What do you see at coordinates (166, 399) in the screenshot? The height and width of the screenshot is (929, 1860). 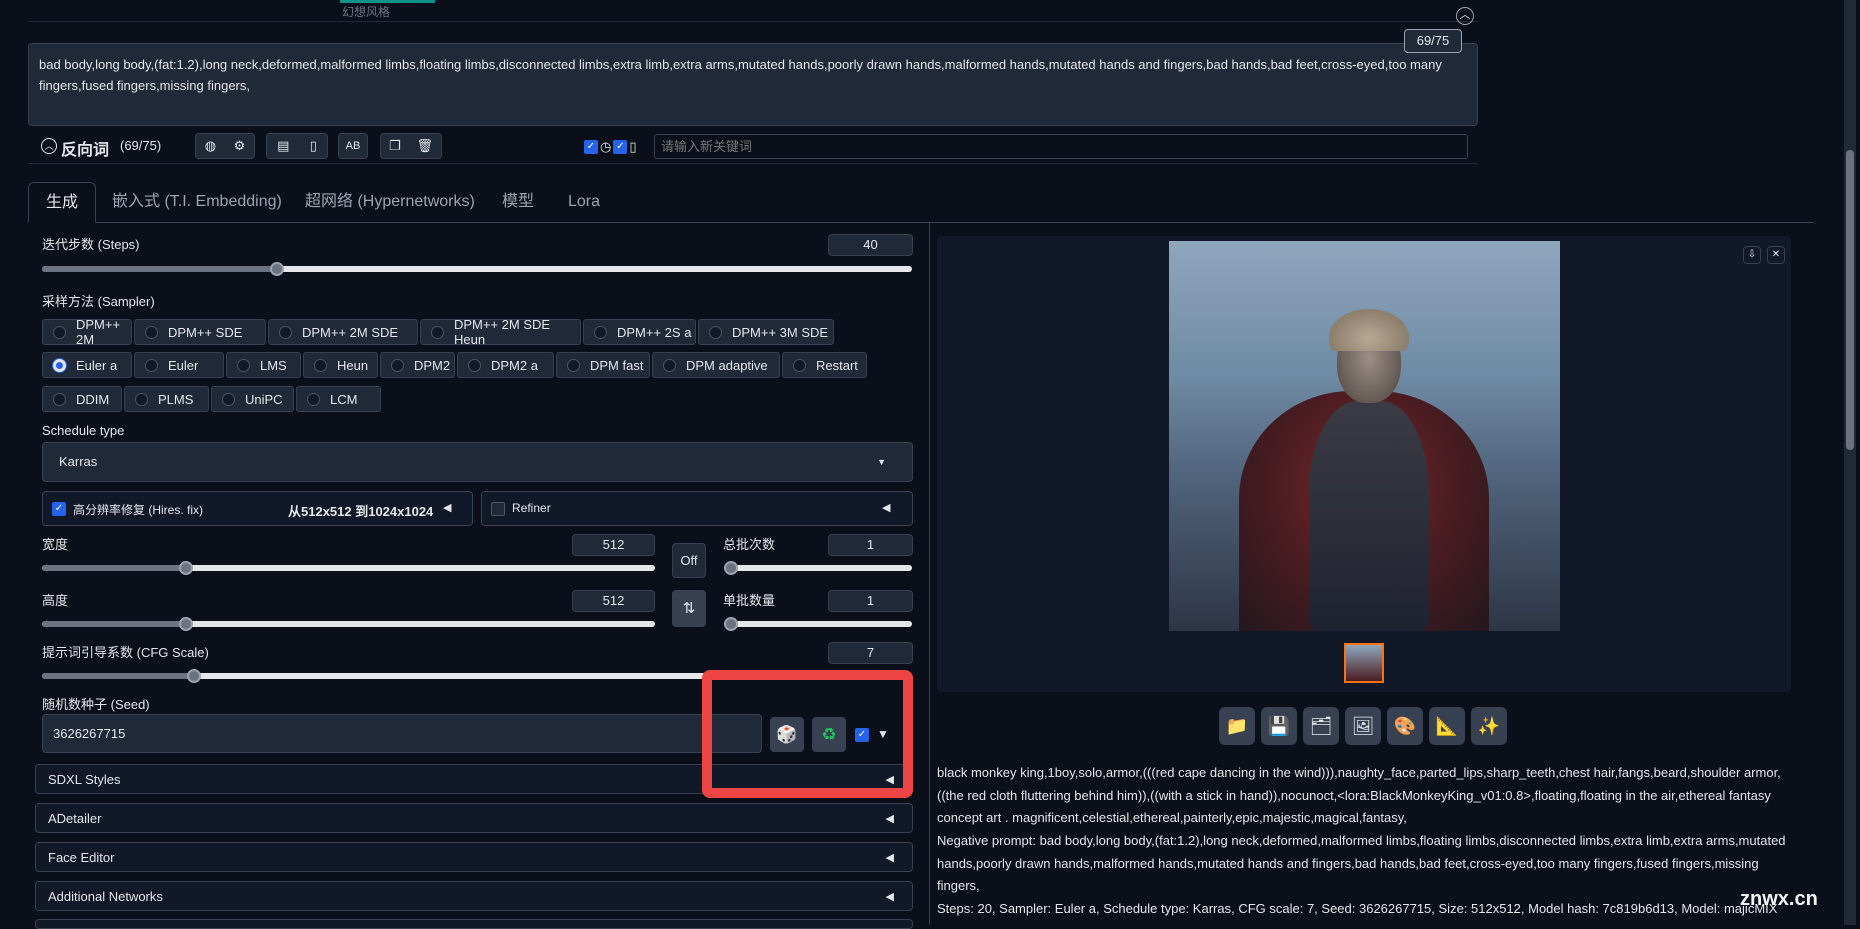 I see `sampler-option: PLMS` at bounding box center [166, 399].